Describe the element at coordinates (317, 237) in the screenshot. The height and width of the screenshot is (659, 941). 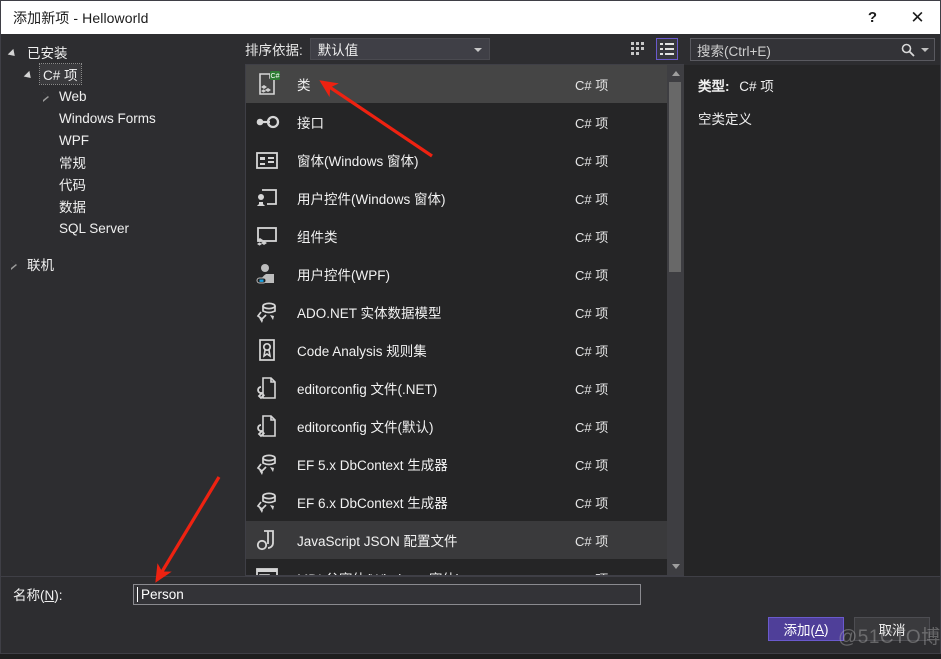
I see `list-item-label: 组件类` at that location.